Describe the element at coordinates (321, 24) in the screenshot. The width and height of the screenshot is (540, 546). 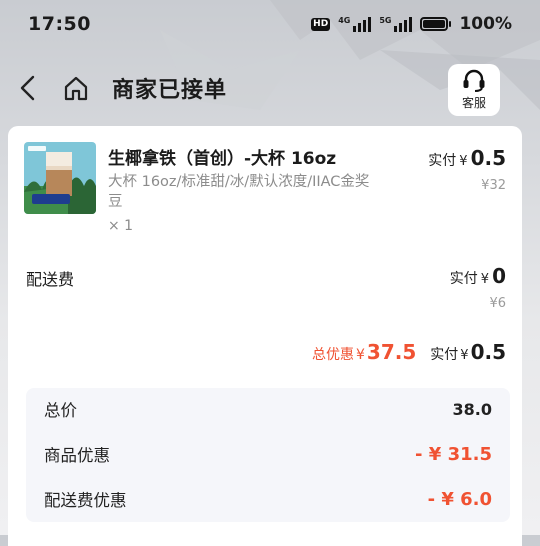
I see `hd-badge: HD` at that location.